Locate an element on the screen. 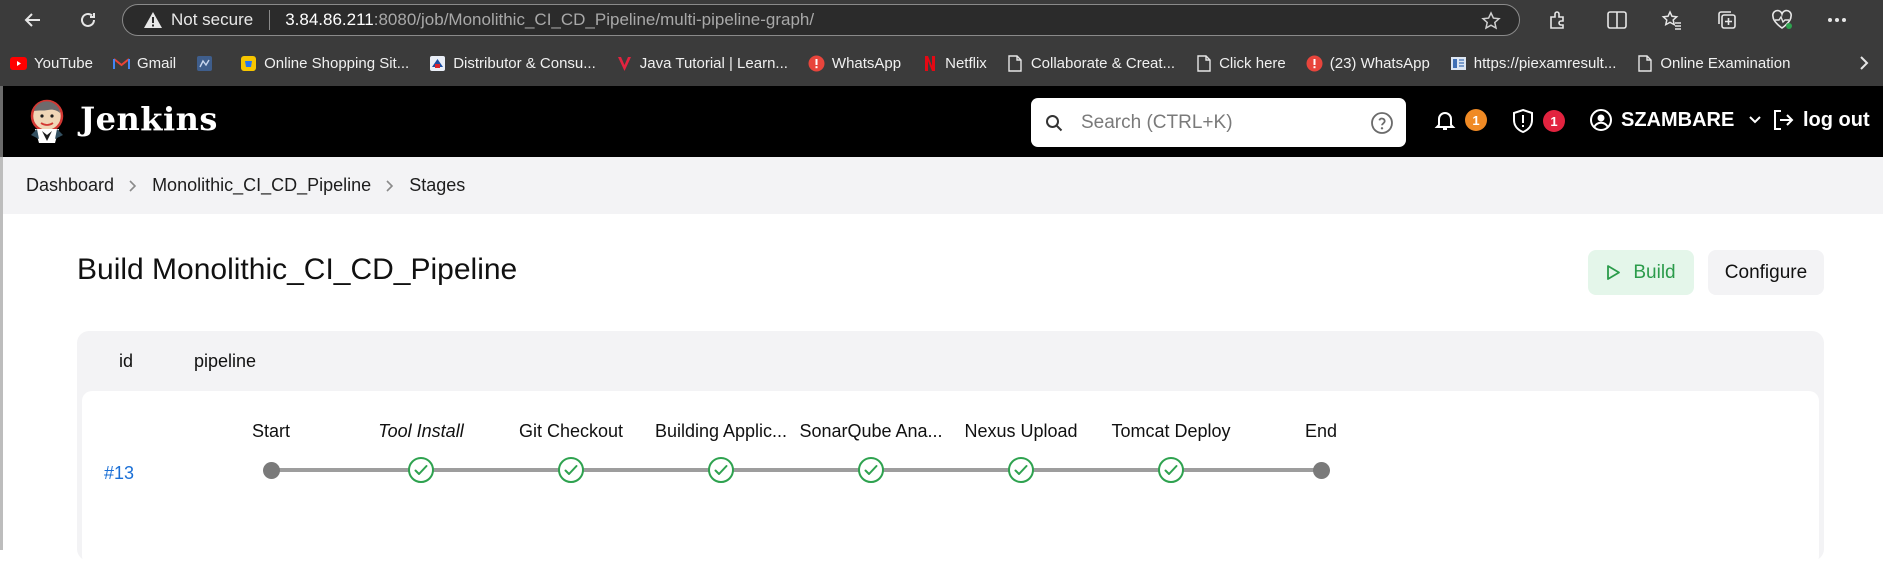 This screenshot has height=566, width=1883. stage-label: Nexus Upload is located at coordinates (1020, 431).